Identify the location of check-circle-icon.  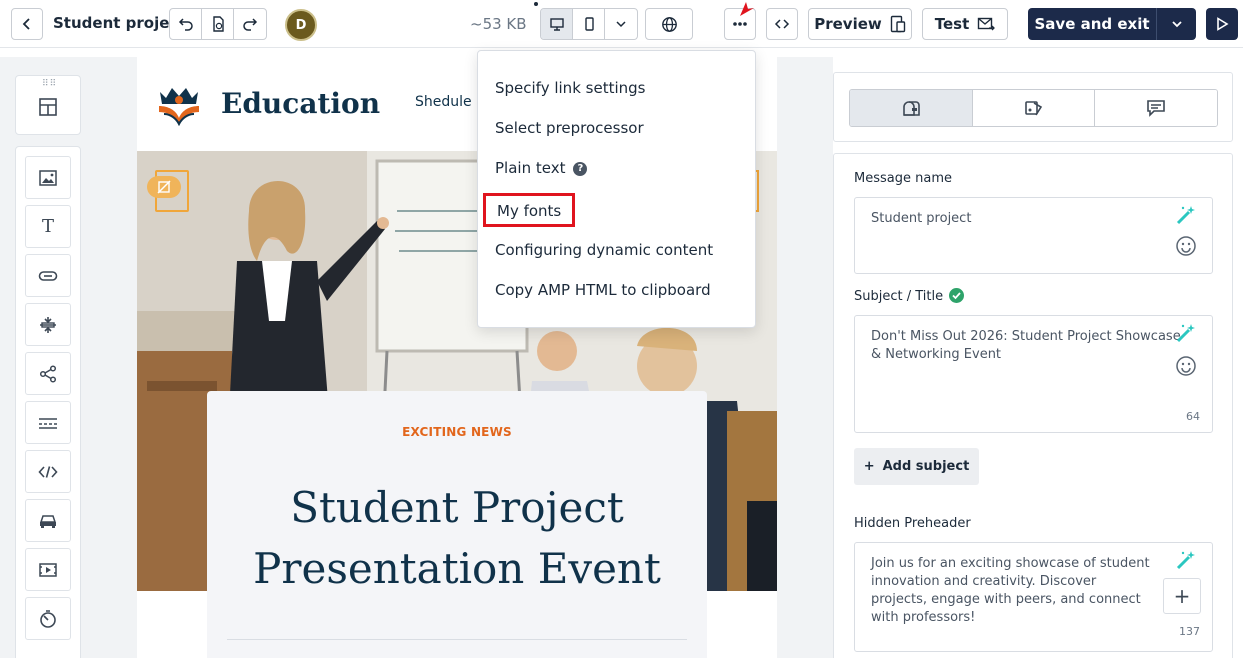
(957, 295).